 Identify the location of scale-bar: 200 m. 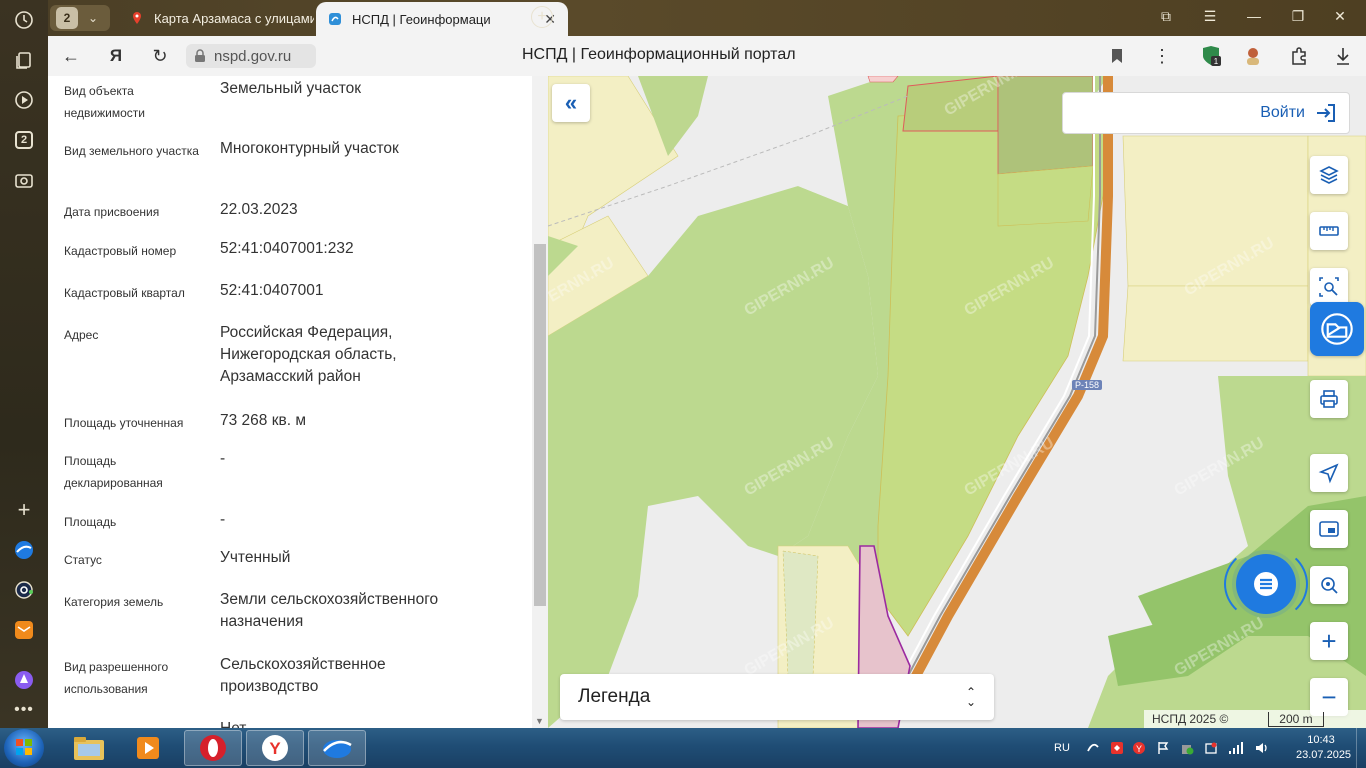
(1296, 719).